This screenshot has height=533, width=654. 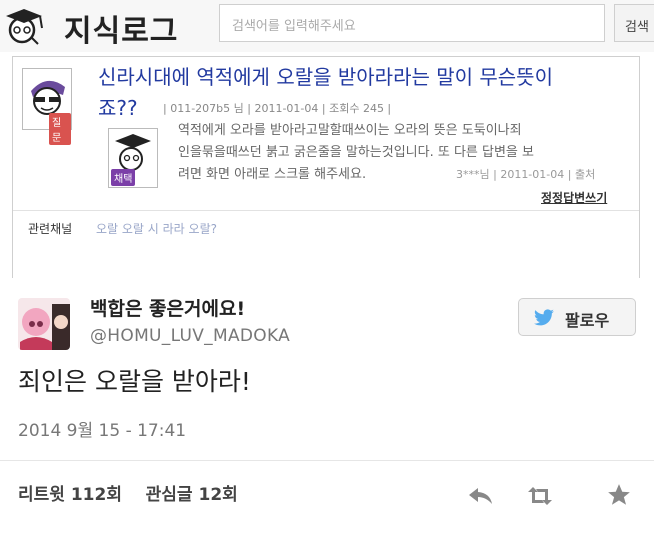 What do you see at coordinates (574, 197) in the screenshot?
I see `more-answers-link: 정정답변쓰기` at bounding box center [574, 197].